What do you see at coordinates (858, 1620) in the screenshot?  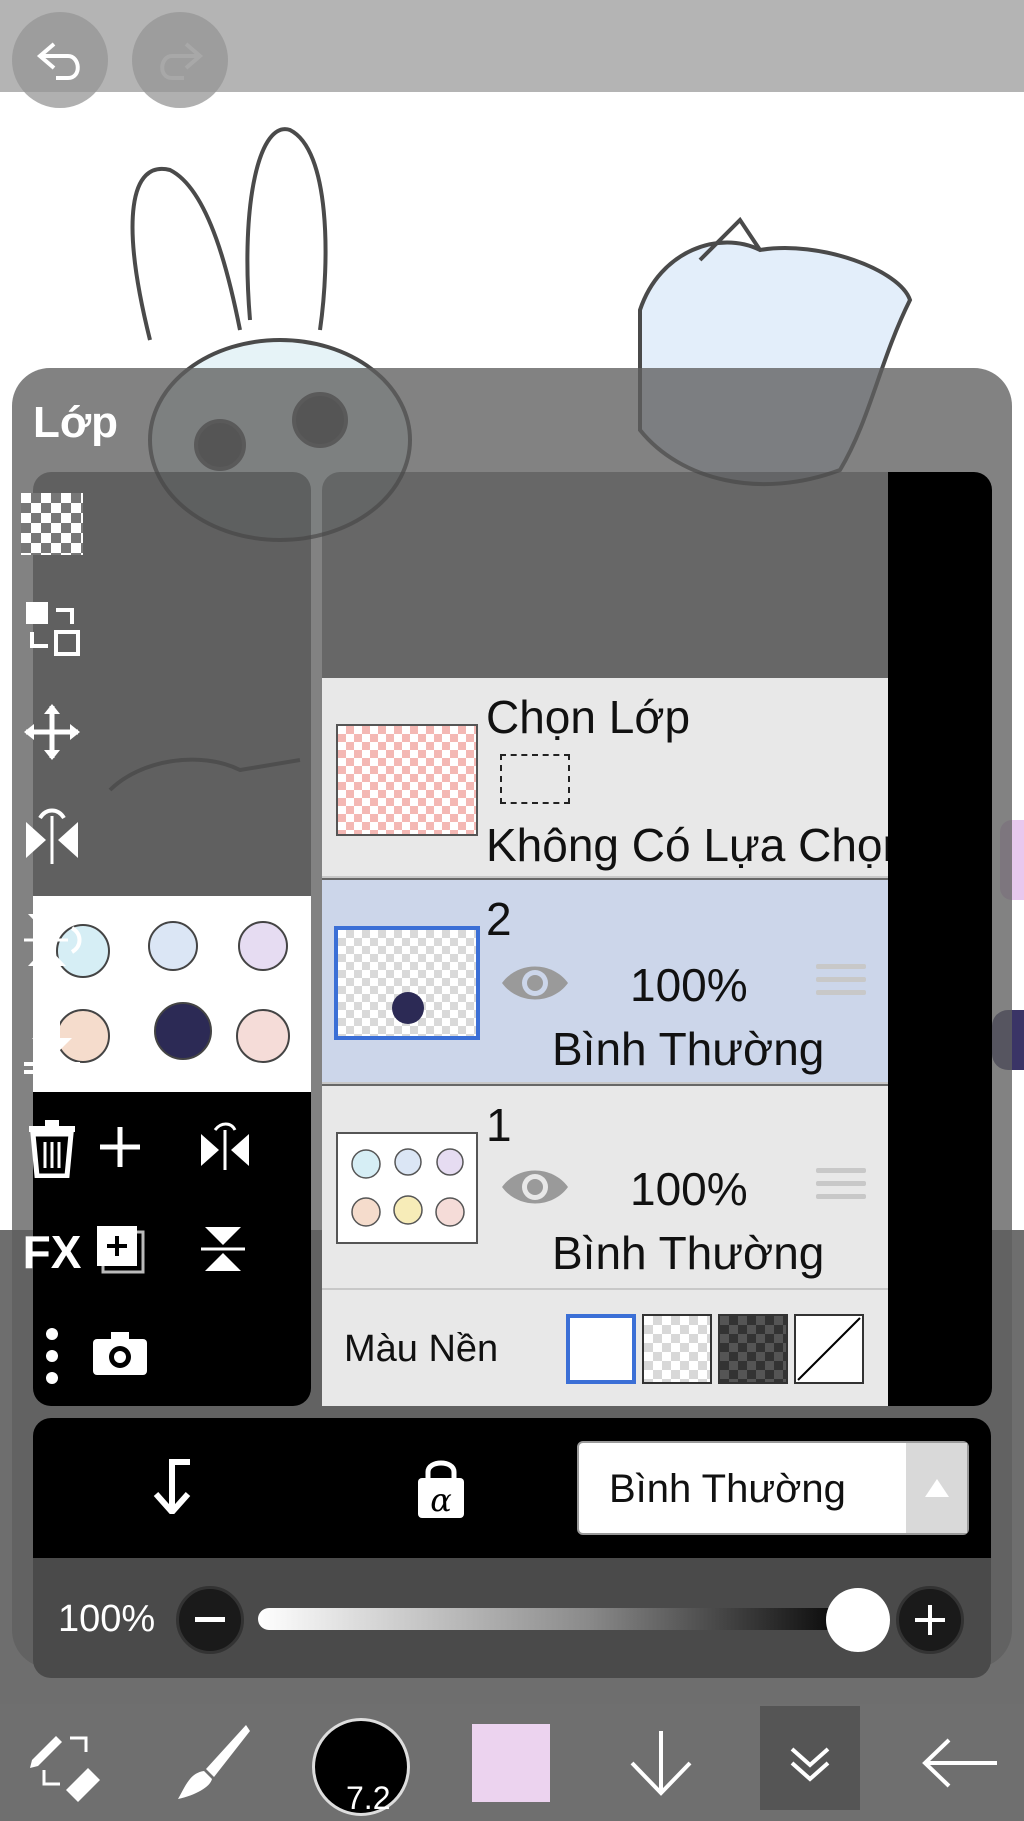 I see `opacity-slider-knob` at bounding box center [858, 1620].